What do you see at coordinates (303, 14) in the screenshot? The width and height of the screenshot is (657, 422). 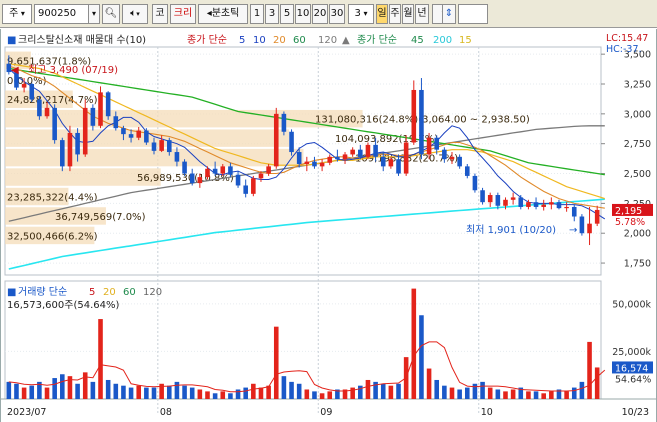 I see `period-button-10: 10` at bounding box center [303, 14].